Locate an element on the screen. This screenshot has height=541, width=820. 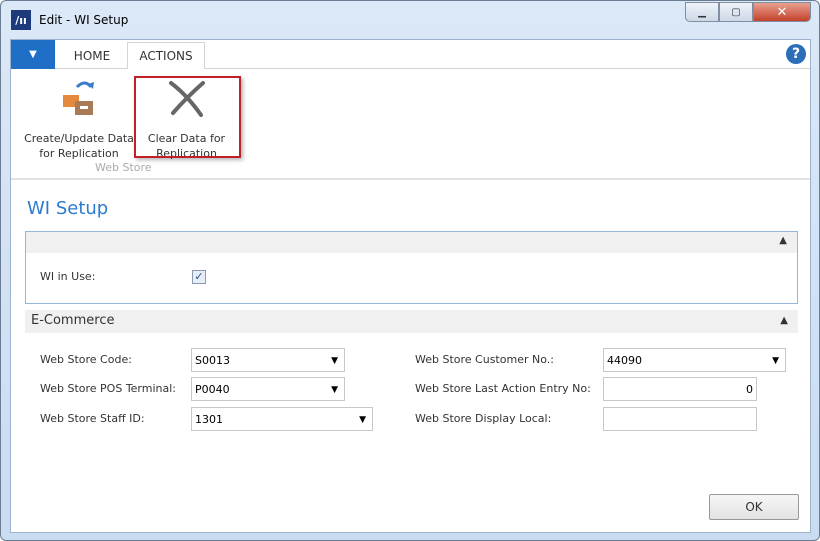
web-store-code-field: S0013 ▼ is located at coordinates (268, 360).